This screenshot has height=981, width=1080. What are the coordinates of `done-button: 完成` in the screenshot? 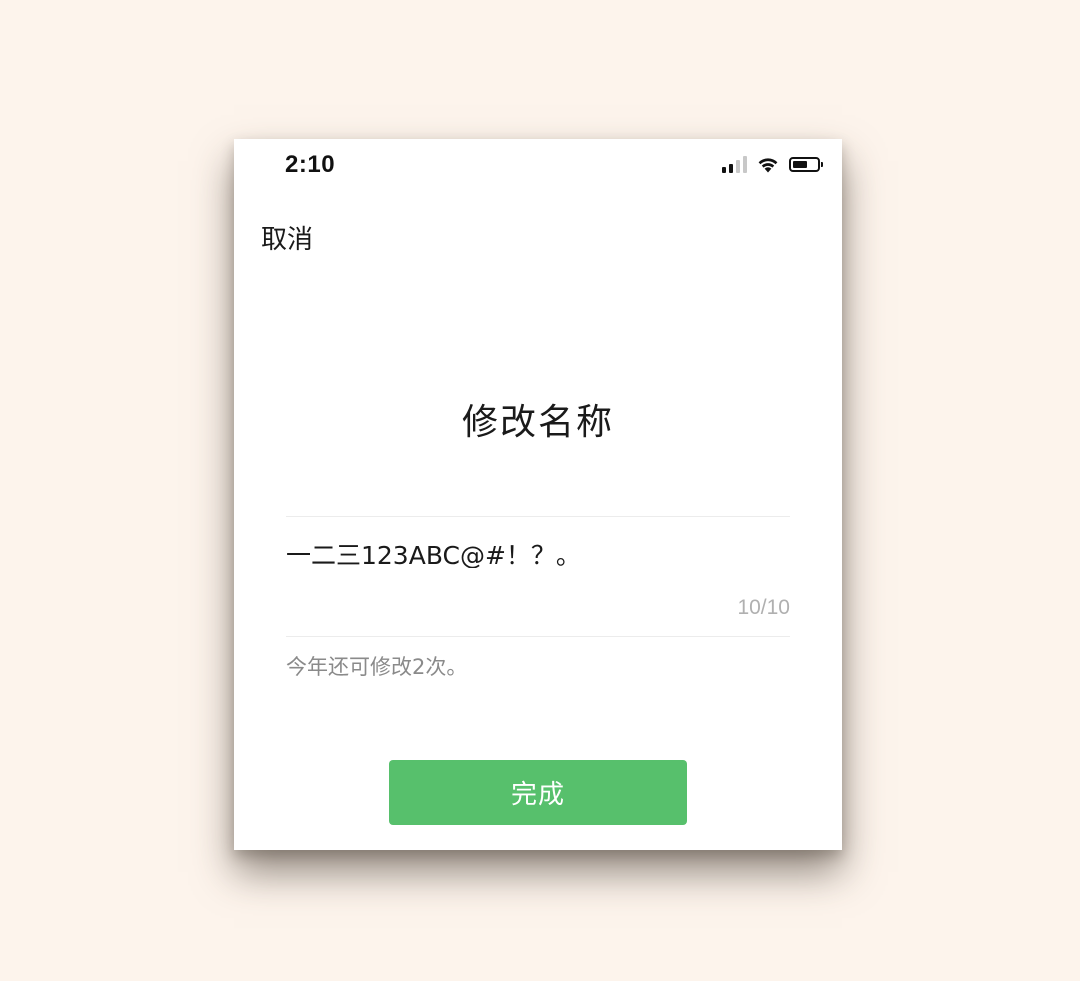 It's located at (538, 792).